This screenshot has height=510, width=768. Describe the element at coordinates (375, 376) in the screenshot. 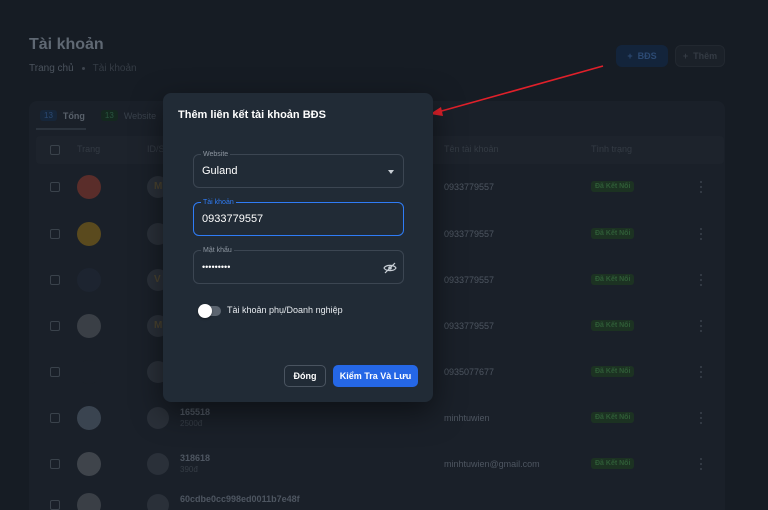

I see `check-and-save-button: Kiểm Tra Và Lưu` at that location.